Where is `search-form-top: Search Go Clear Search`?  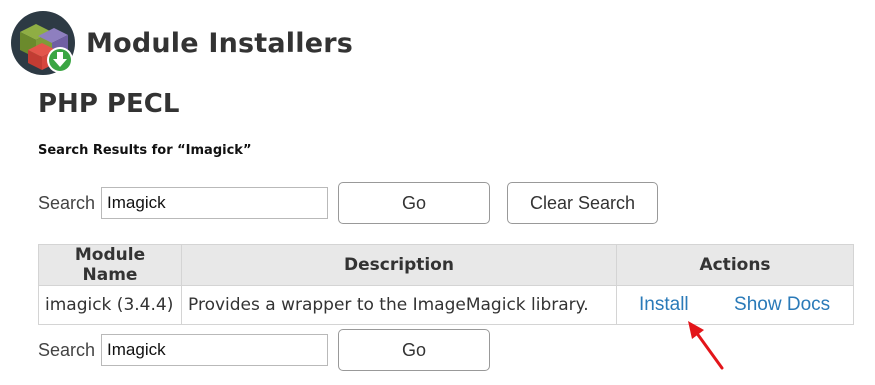 search-form-top: Search Go Clear Search is located at coordinates (348, 203).